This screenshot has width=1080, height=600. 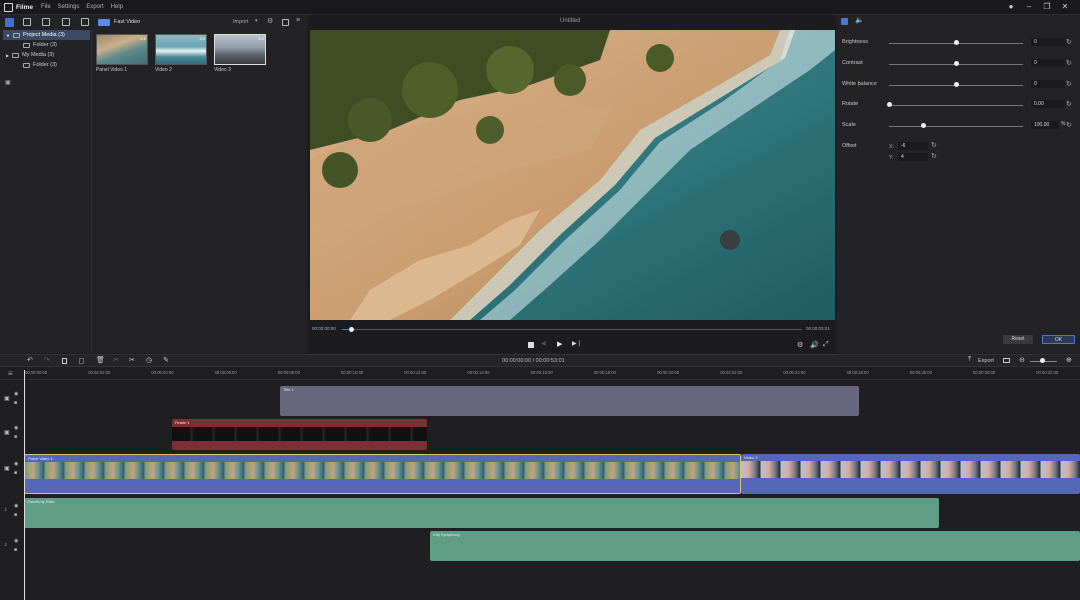 What do you see at coordinates (559, 344) in the screenshot?
I see `play-icon: ▶` at bounding box center [559, 344].